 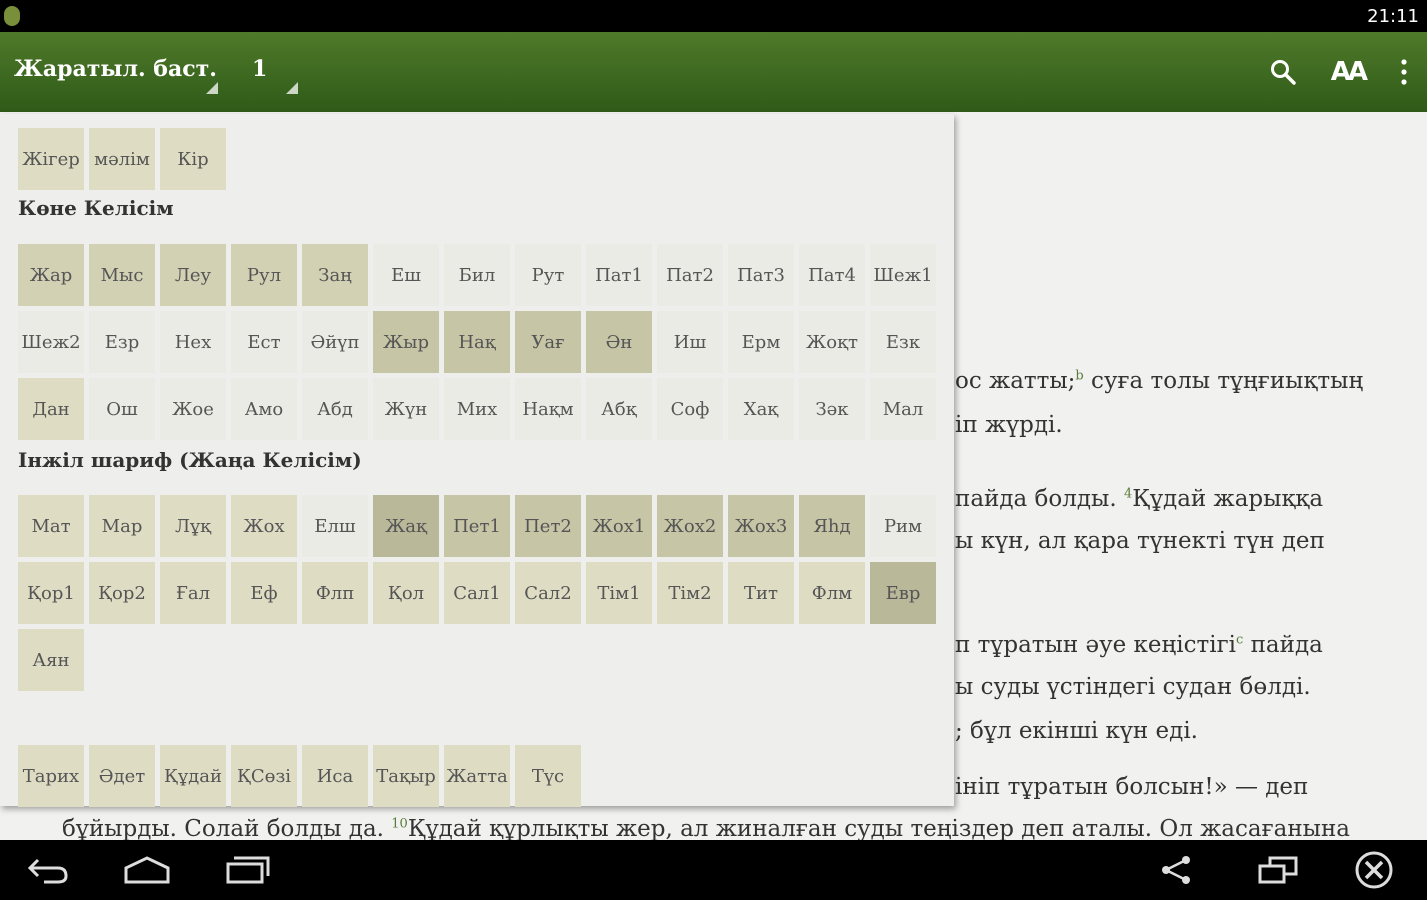 What do you see at coordinates (122, 776) in the screenshot?
I see `book-button: Әдет` at bounding box center [122, 776].